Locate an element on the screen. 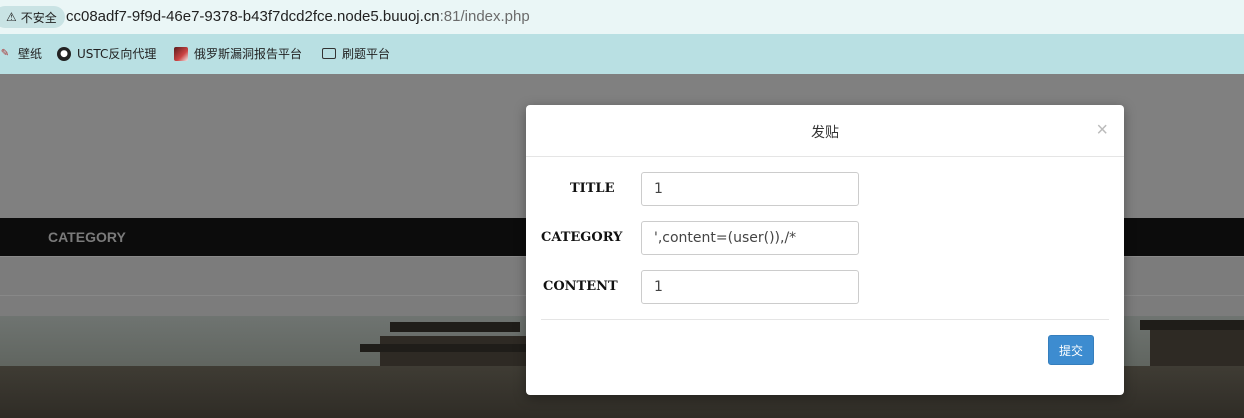 The width and height of the screenshot is (1244, 418). dialog-title: 发贴 is located at coordinates (825, 133).